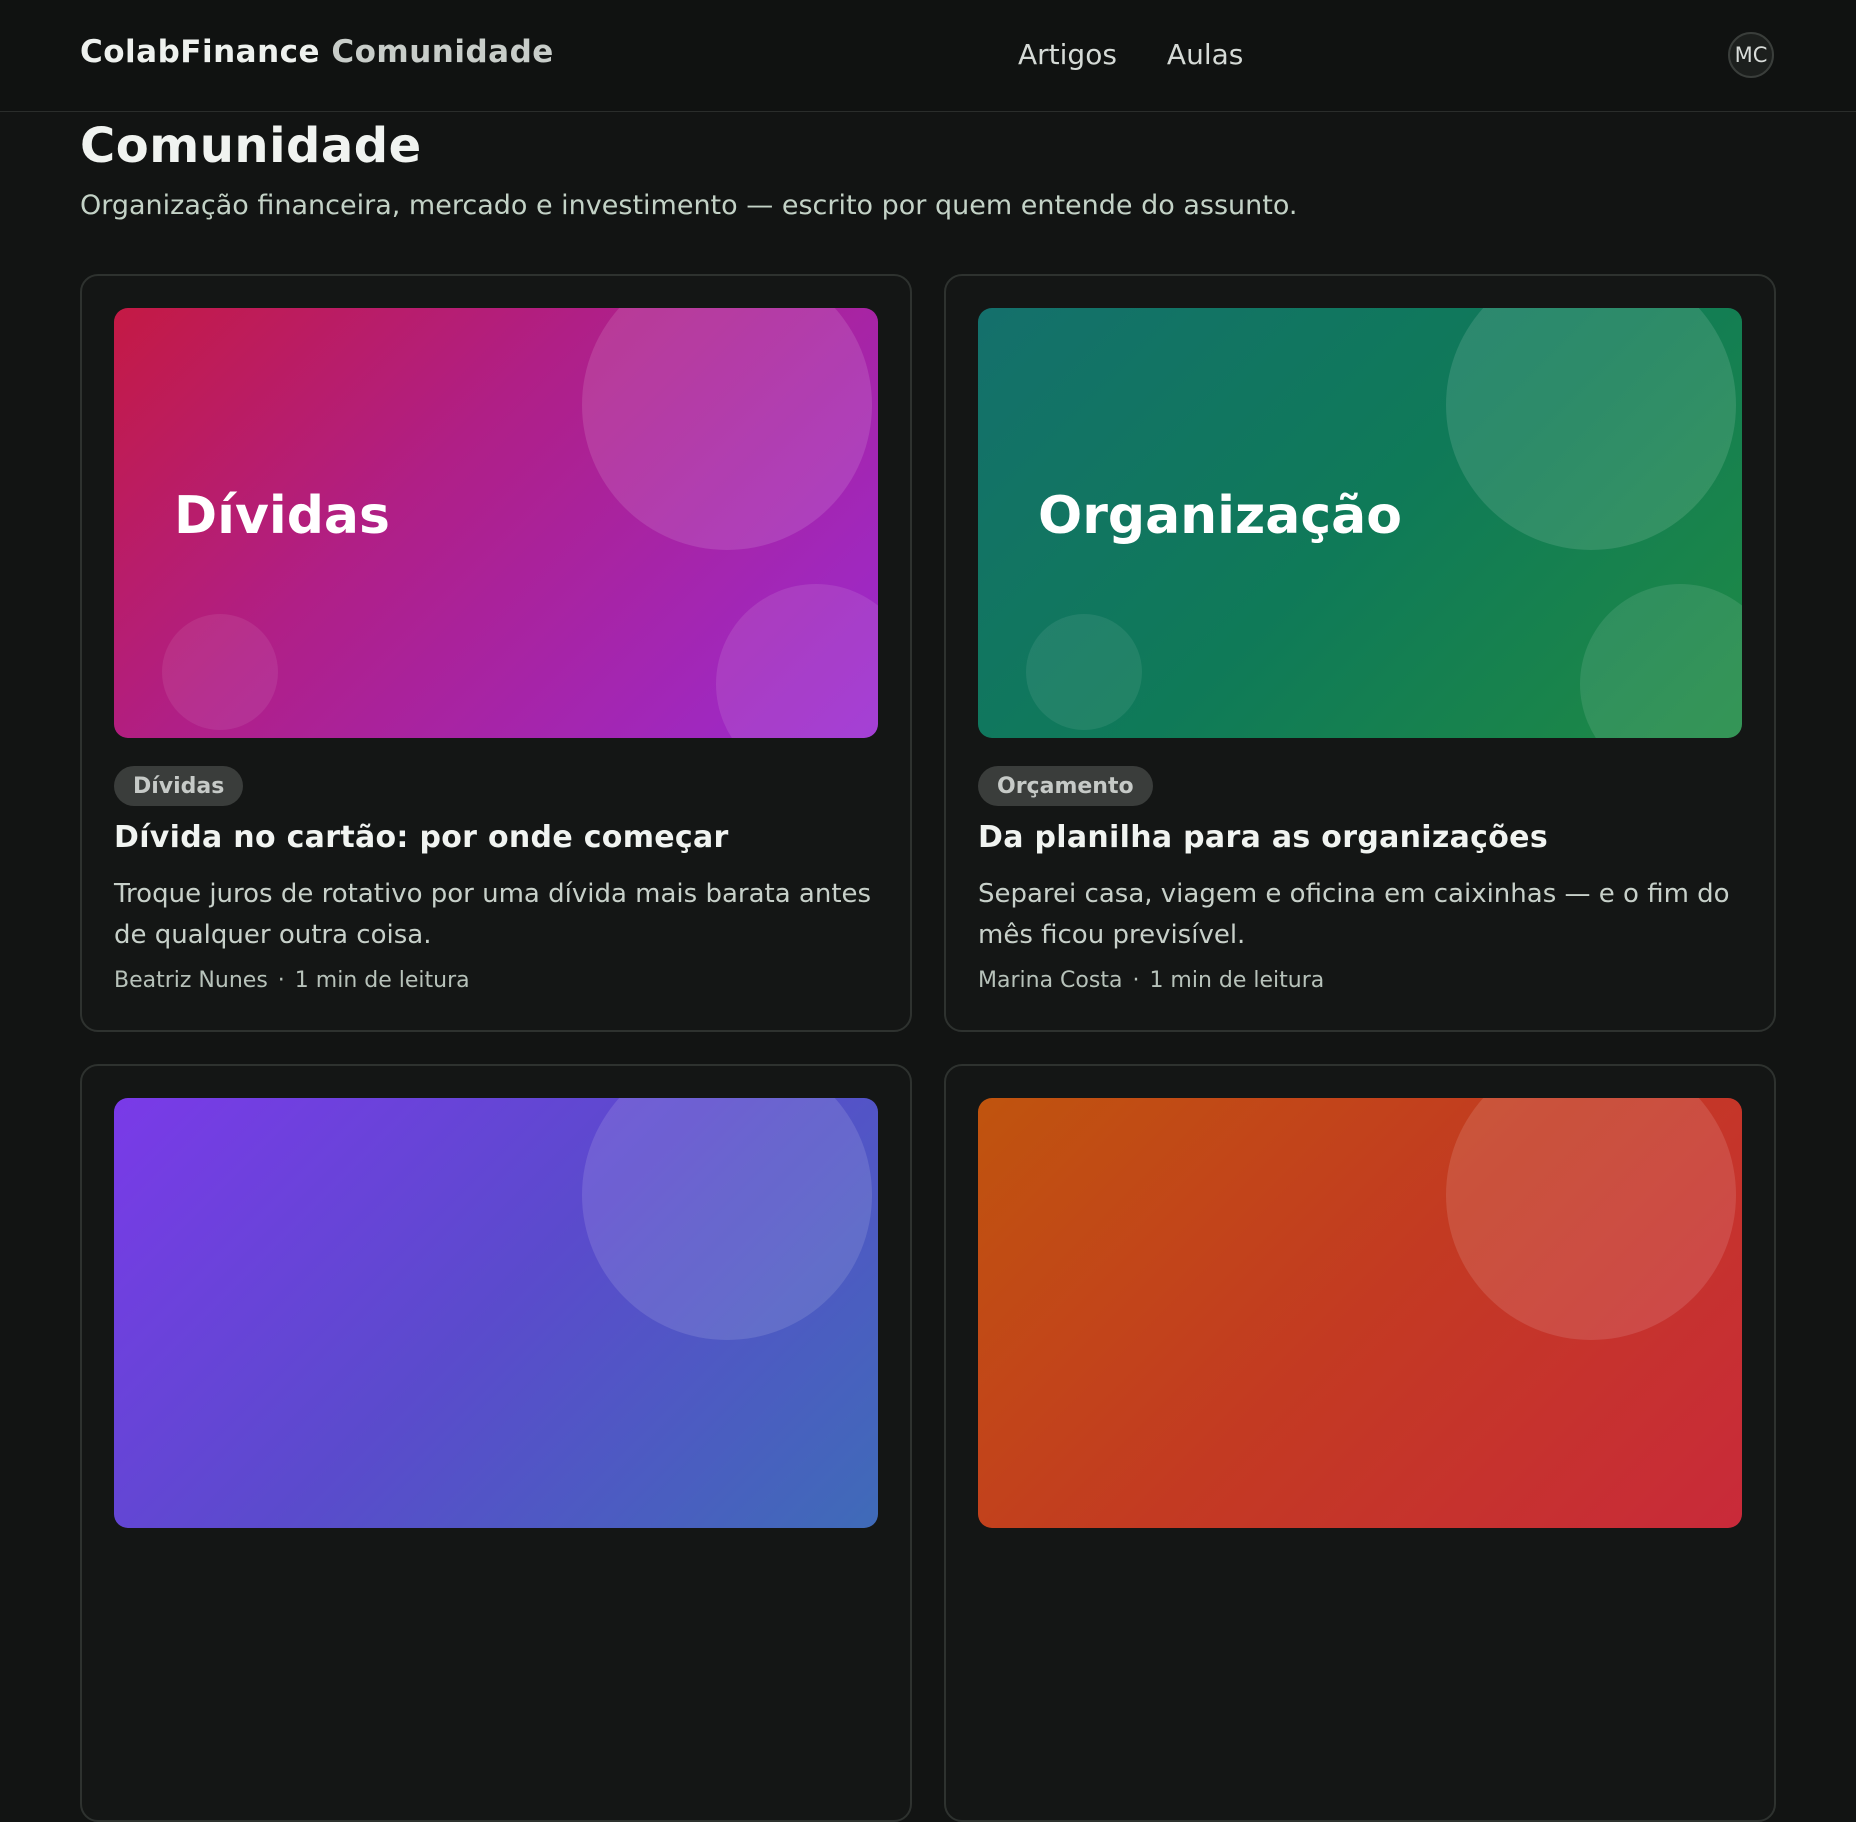 This screenshot has height=1822, width=1856. Describe the element at coordinates (292, 980) in the screenshot. I see `article-meta: Beatriz Nunes · 1 min de leitura` at that location.